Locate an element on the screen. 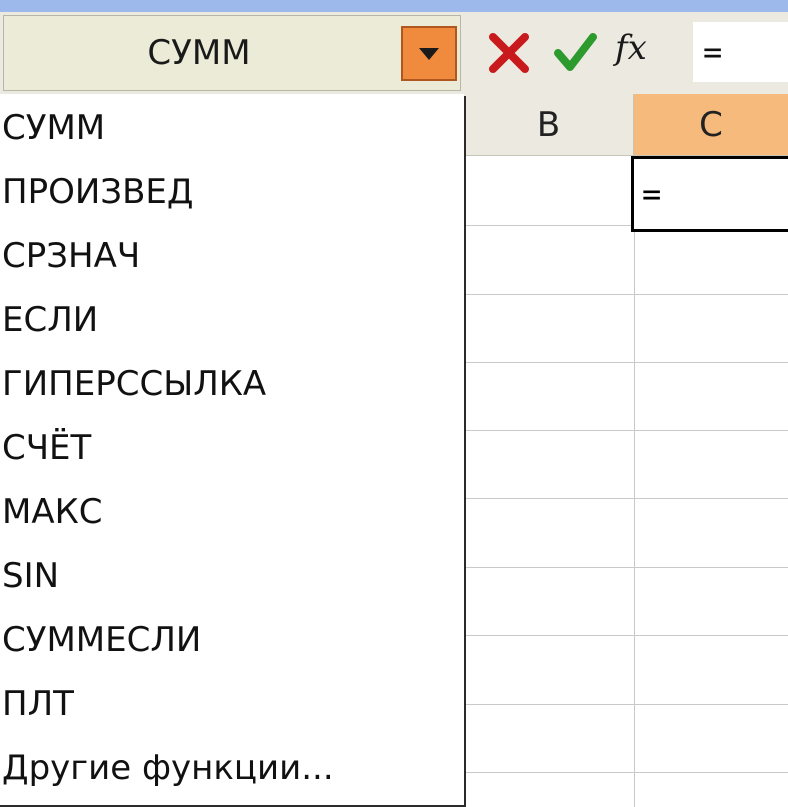 The height and width of the screenshot is (807, 788). function-item: МАКС is located at coordinates (231, 512).